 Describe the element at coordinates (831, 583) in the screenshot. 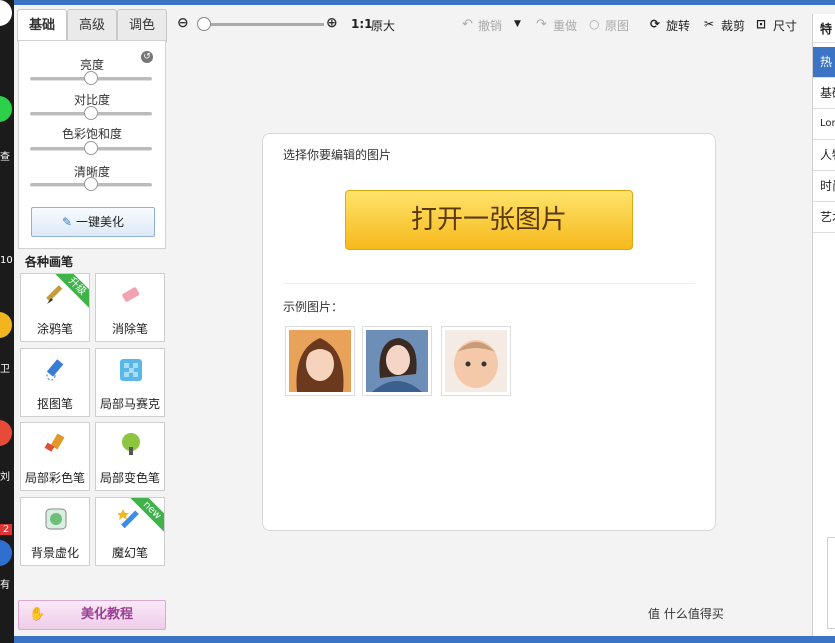

I see `right-panel-scroll` at that location.